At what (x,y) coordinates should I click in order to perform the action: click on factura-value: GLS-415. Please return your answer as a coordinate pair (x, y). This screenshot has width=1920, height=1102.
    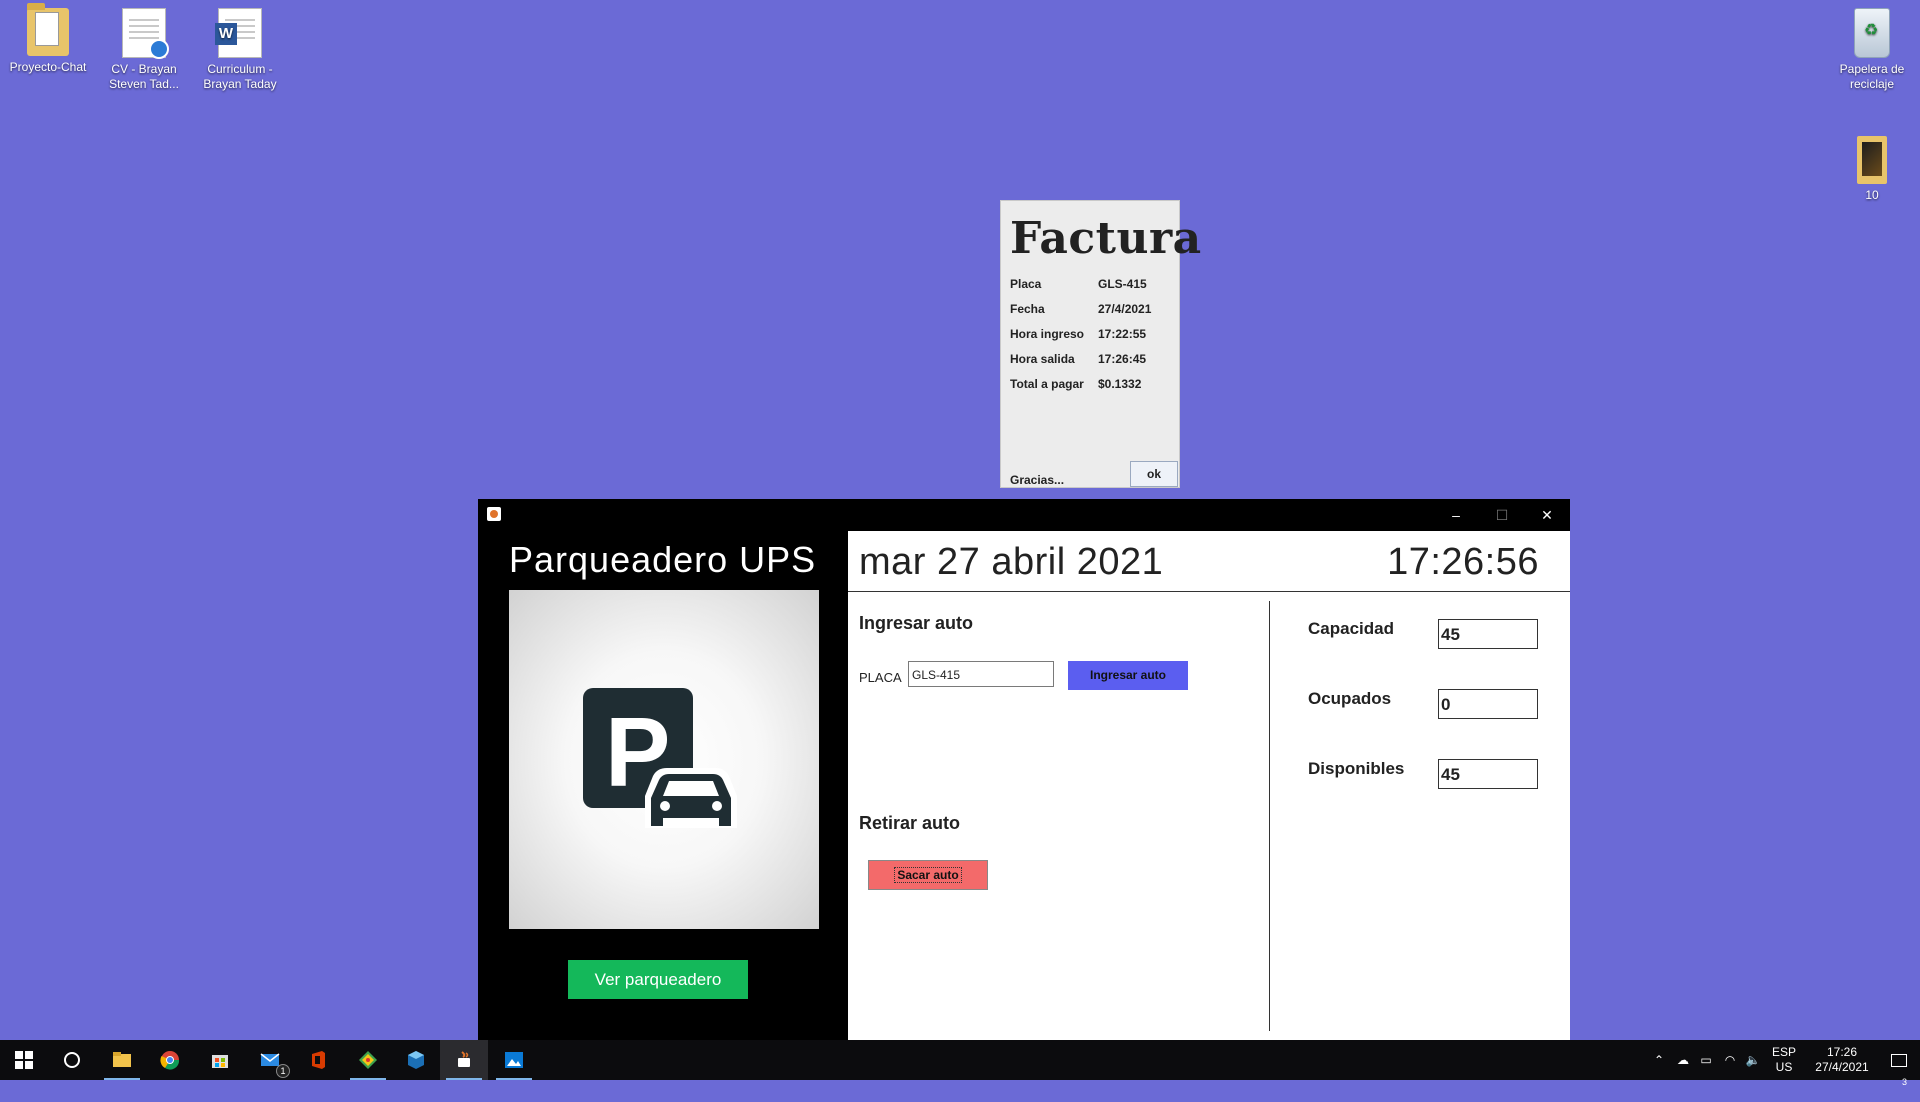
    Looking at the image, I should click on (1122, 284).